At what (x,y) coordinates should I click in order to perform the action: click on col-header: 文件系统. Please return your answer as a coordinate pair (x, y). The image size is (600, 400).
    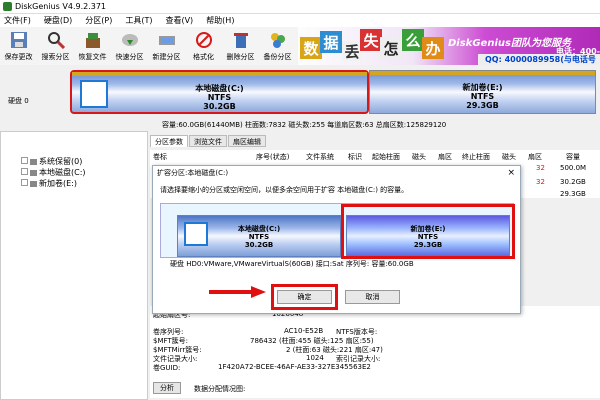
    Looking at the image, I should click on (320, 157).